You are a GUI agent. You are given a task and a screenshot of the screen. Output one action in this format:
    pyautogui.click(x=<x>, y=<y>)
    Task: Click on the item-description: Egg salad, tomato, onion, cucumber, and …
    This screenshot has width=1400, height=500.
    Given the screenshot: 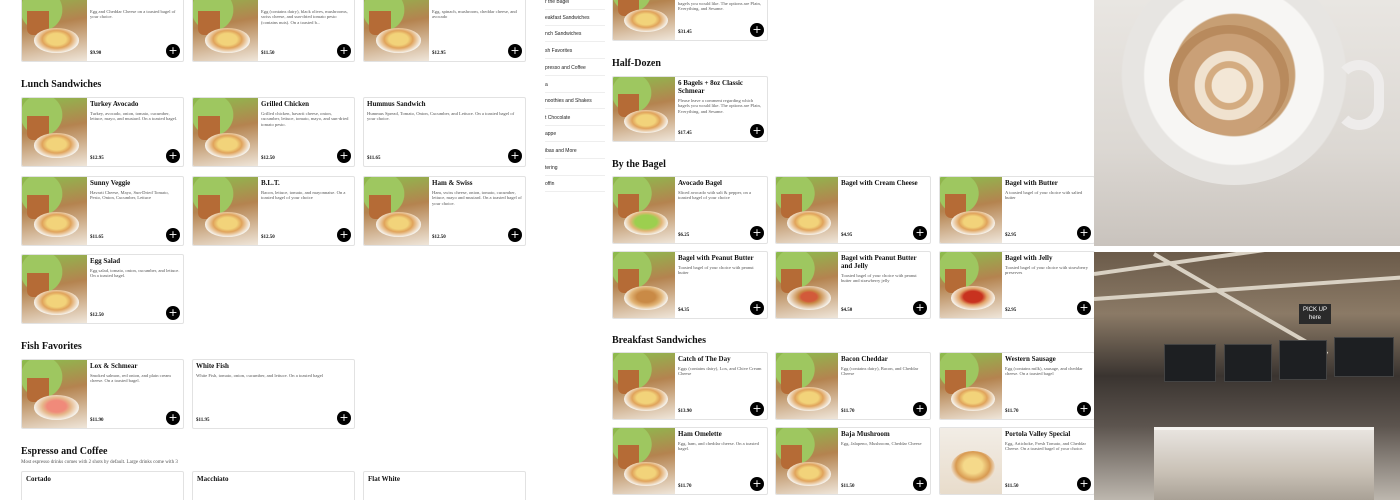 What is the action you would take?
    pyautogui.click(x=135, y=273)
    